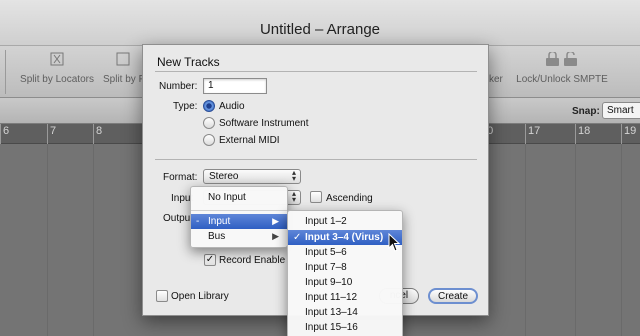  Describe the element at coordinates (561, 59) in the screenshot. I see `lock-icon` at that location.